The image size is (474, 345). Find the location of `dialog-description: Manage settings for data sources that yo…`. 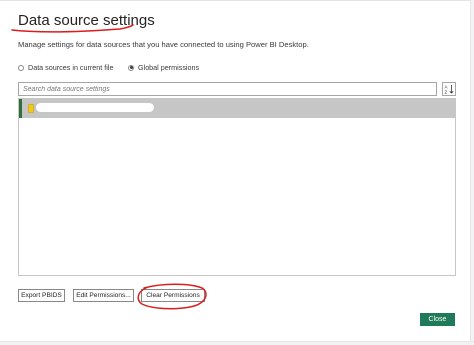

dialog-description: Manage settings for data sources that yo… is located at coordinates (163, 44).